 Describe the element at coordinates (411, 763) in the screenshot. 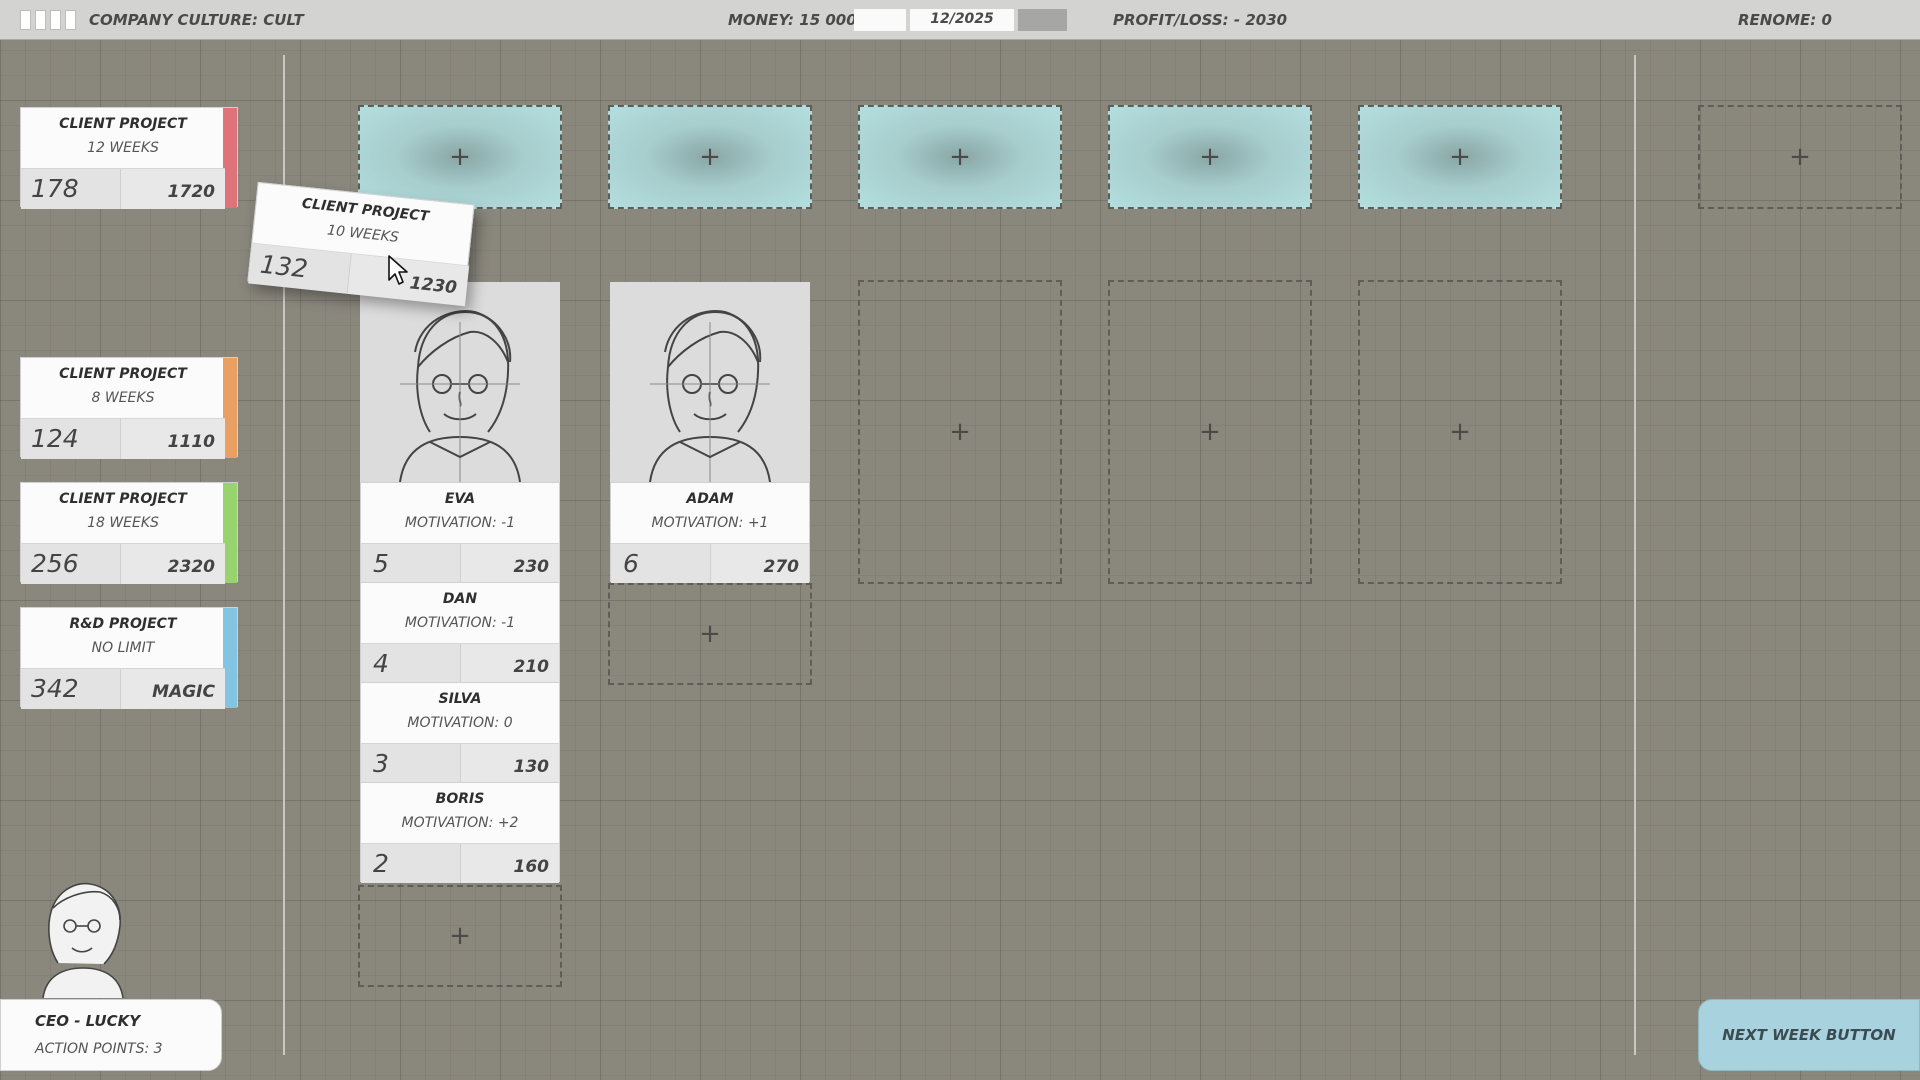

I see `employee-skill: 3` at that location.